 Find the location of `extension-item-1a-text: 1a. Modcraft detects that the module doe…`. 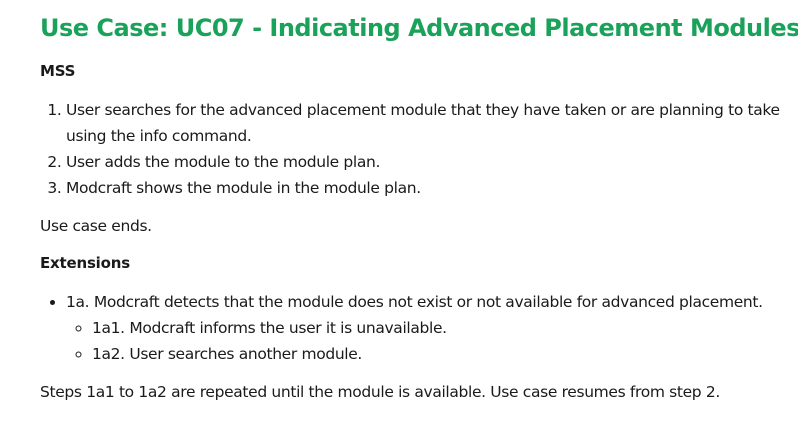

extension-item-1a-text: 1a. Modcraft detects that the module doe… is located at coordinates (414, 302).